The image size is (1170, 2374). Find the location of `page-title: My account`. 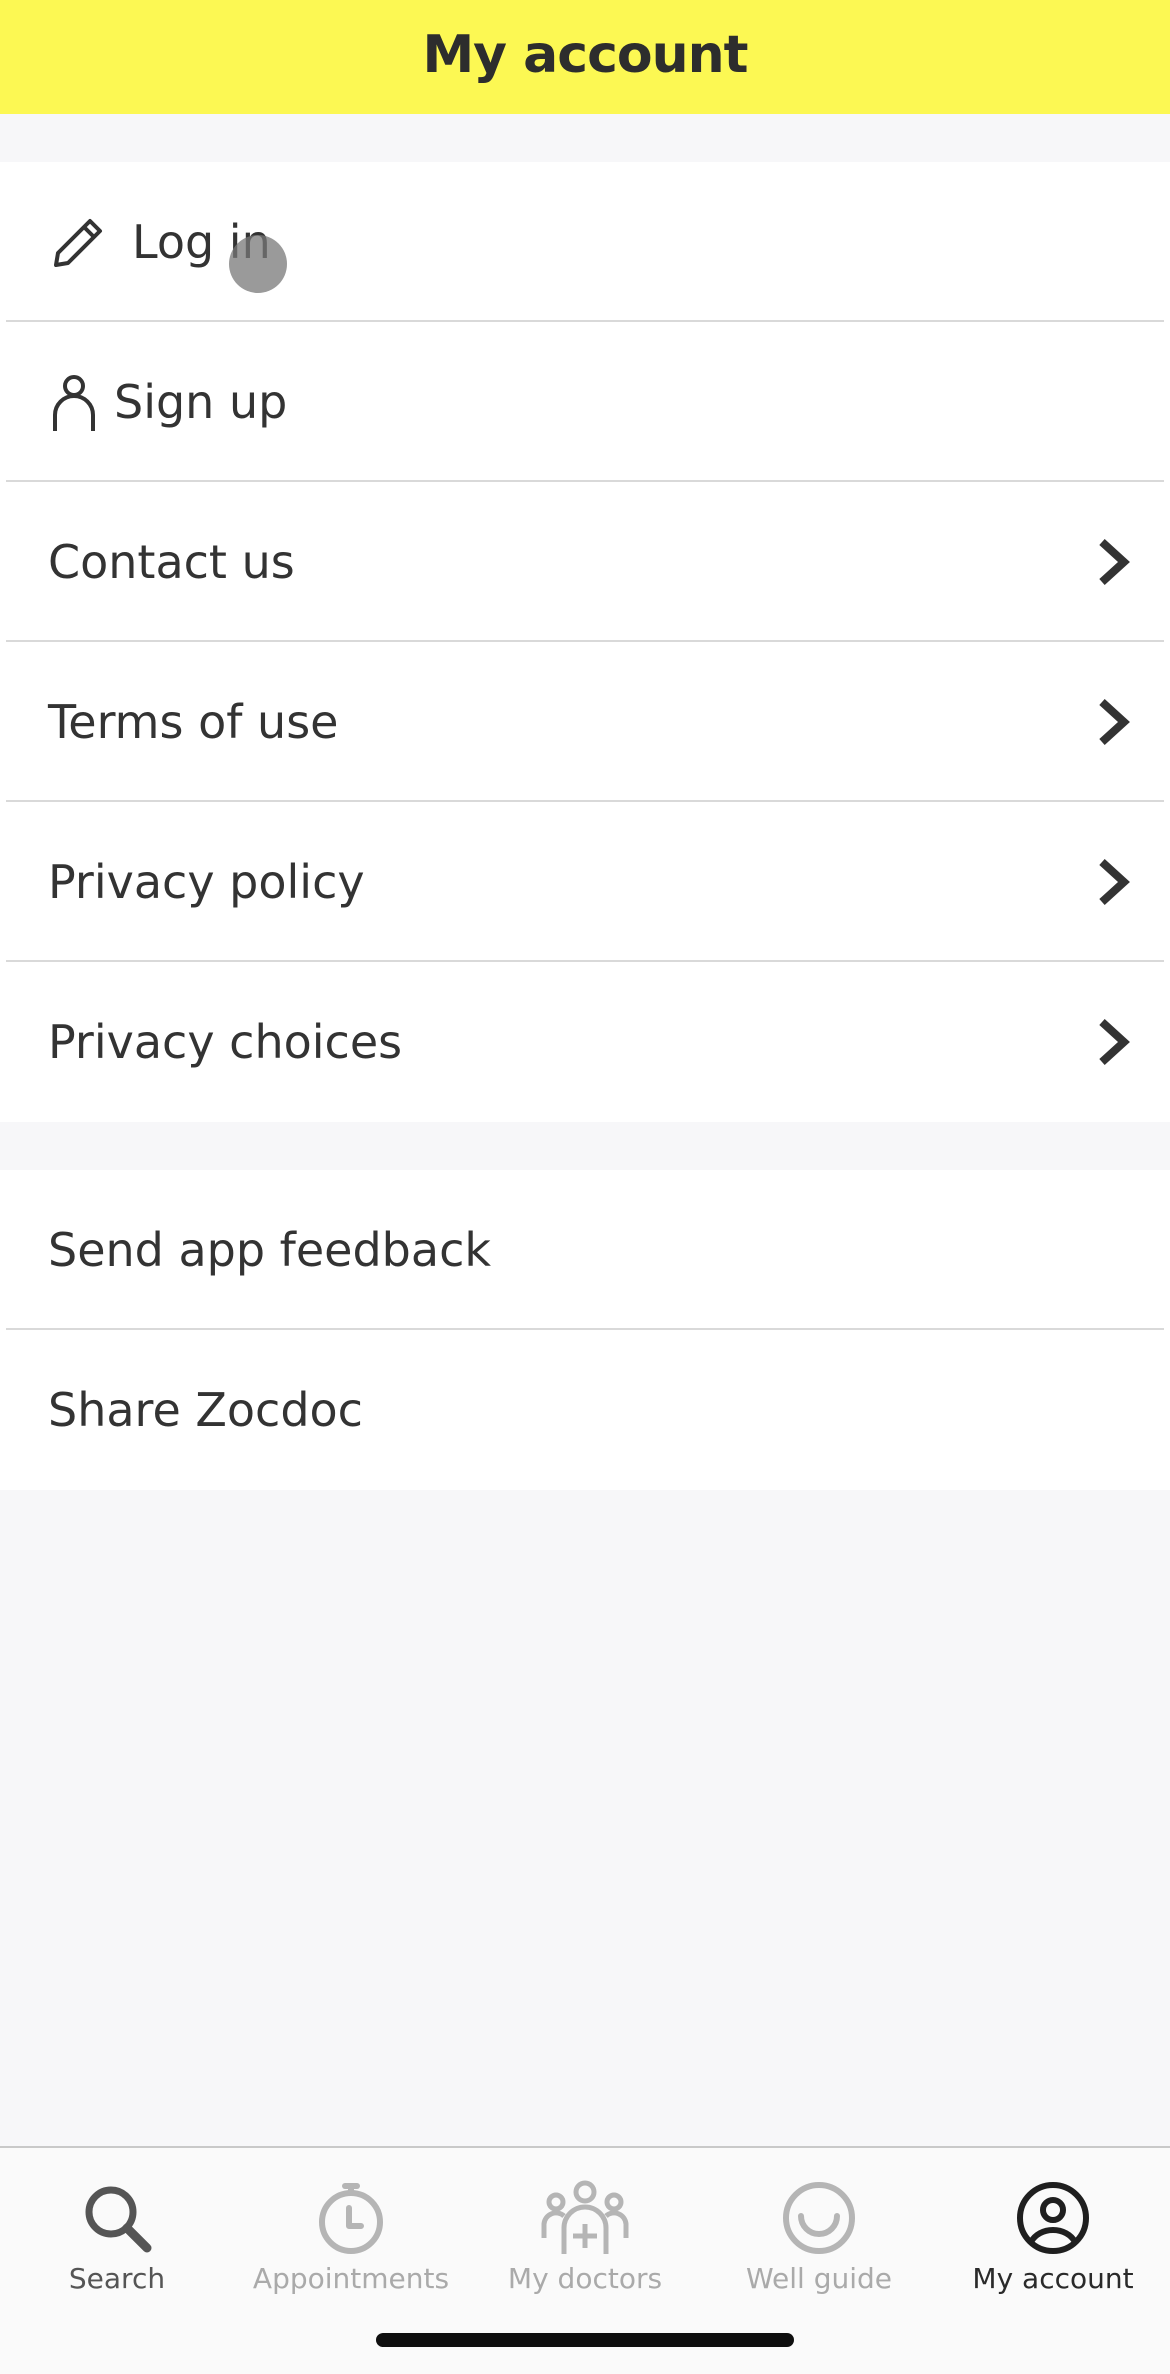

page-title: My account is located at coordinates (585, 55).